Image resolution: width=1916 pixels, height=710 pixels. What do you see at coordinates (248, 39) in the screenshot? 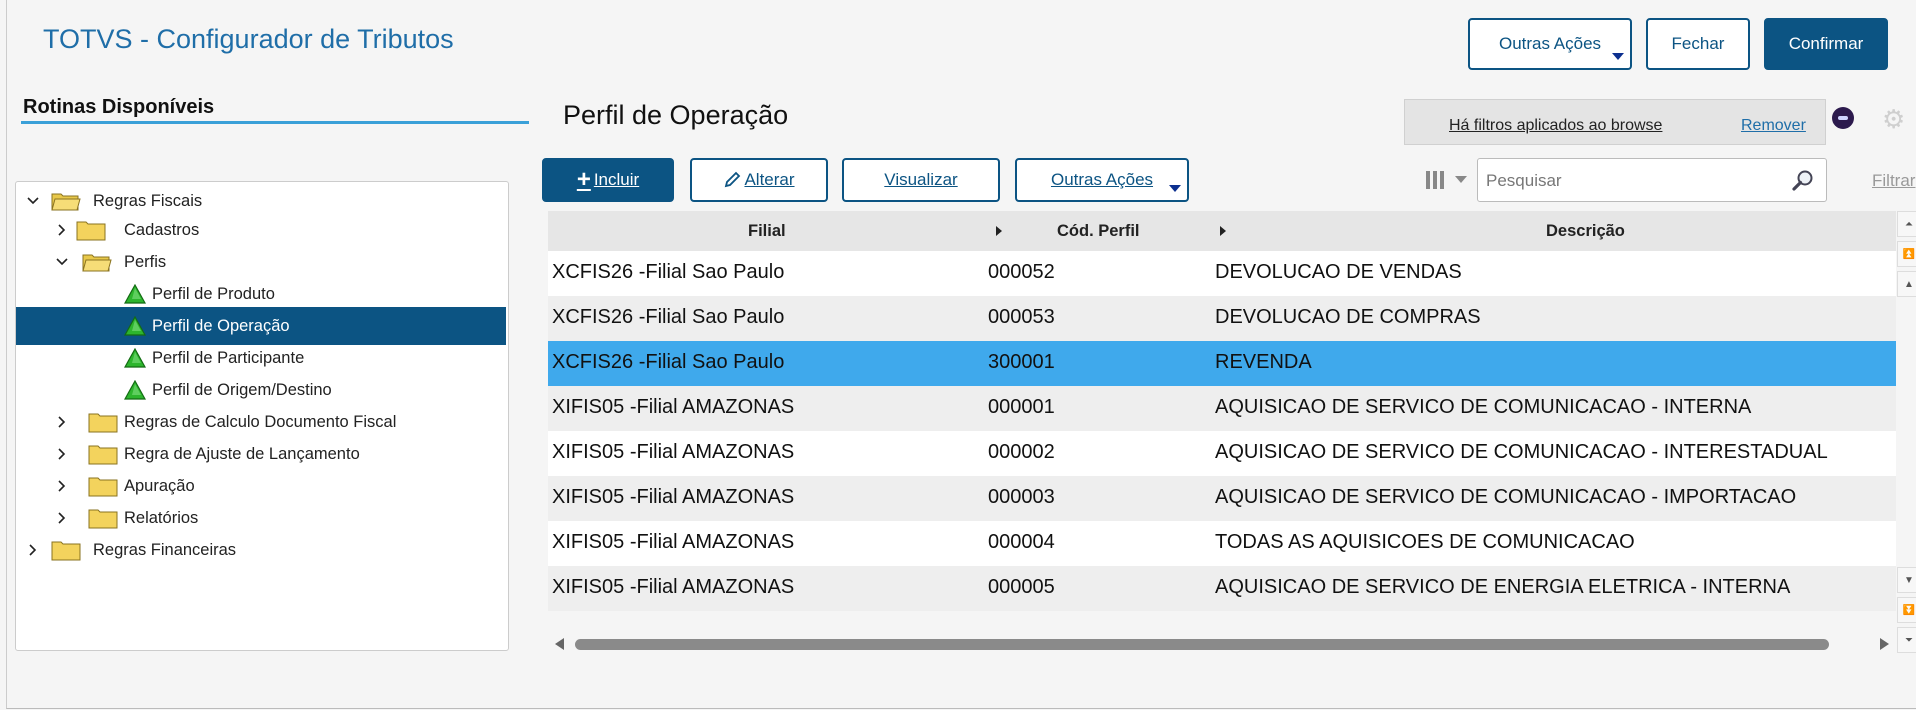
I see `app-title: TOTVS - Configurador de Tributos` at bounding box center [248, 39].